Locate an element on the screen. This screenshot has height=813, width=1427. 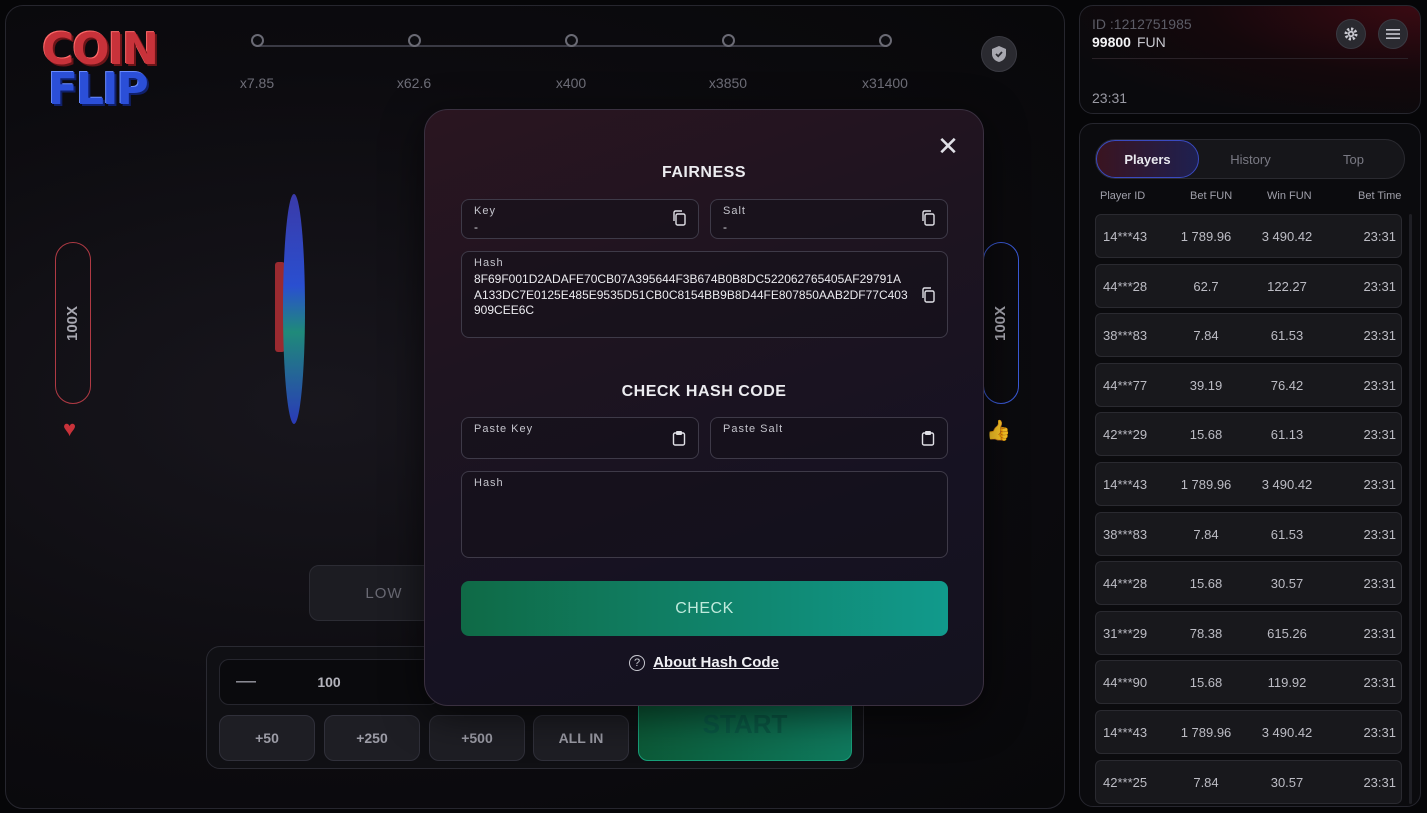
scrollbar is located at coordinates (1410, 509).